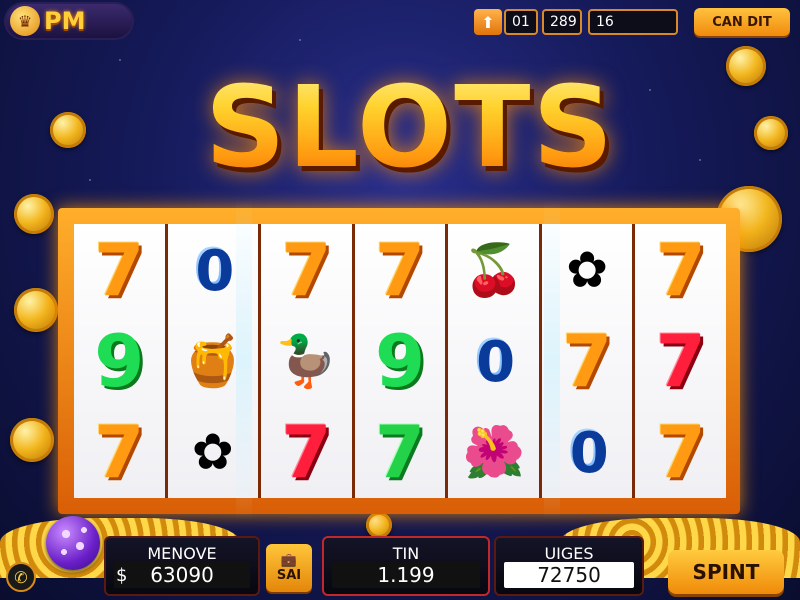 The height and width of the screenshot is (600, 800). Describe the element at coordinates (21, 577) in the screenshot. I see `phone-icon: ✆` at that location.